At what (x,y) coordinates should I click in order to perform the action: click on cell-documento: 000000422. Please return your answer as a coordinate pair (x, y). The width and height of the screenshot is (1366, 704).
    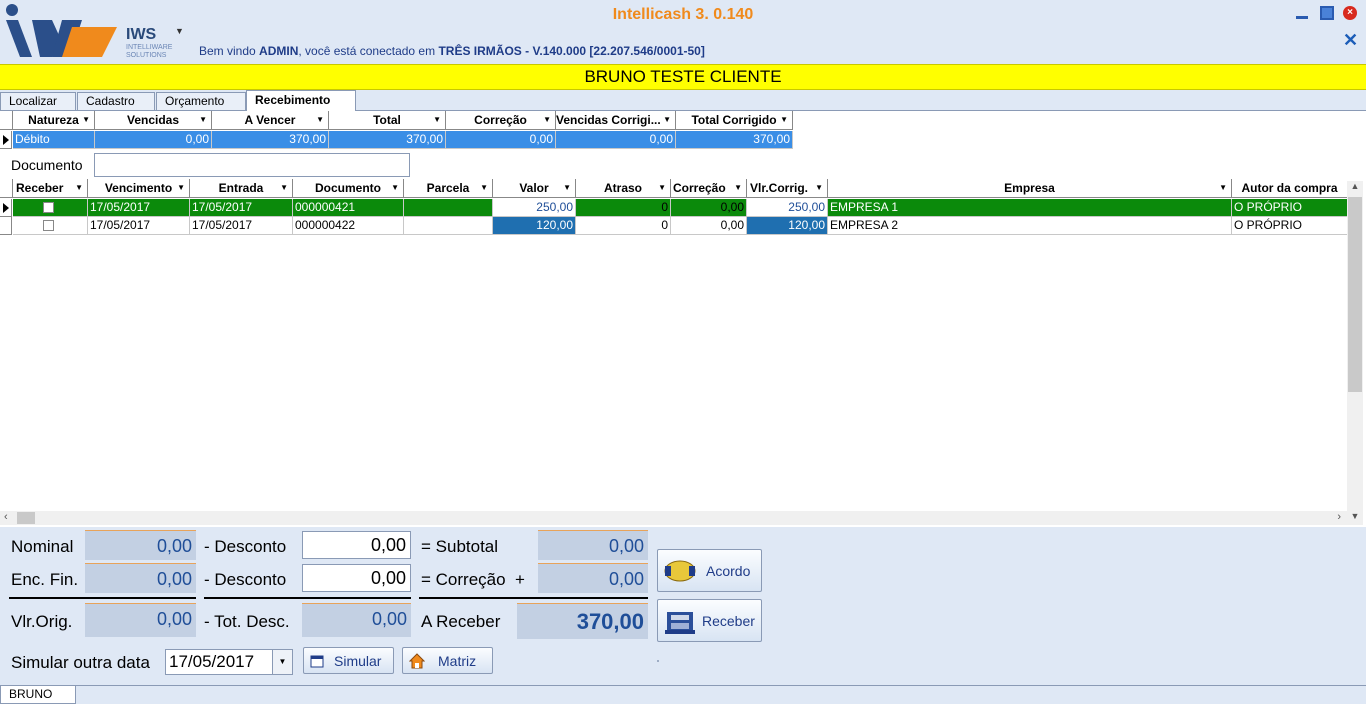
    Looking at the image, I should click on (348, 226).